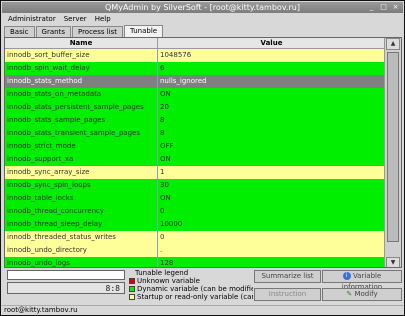  Describe the element at coordinates (195, 211) in the screenshot. I see `table-row: innodb_thread_concurrency 0` at that location.